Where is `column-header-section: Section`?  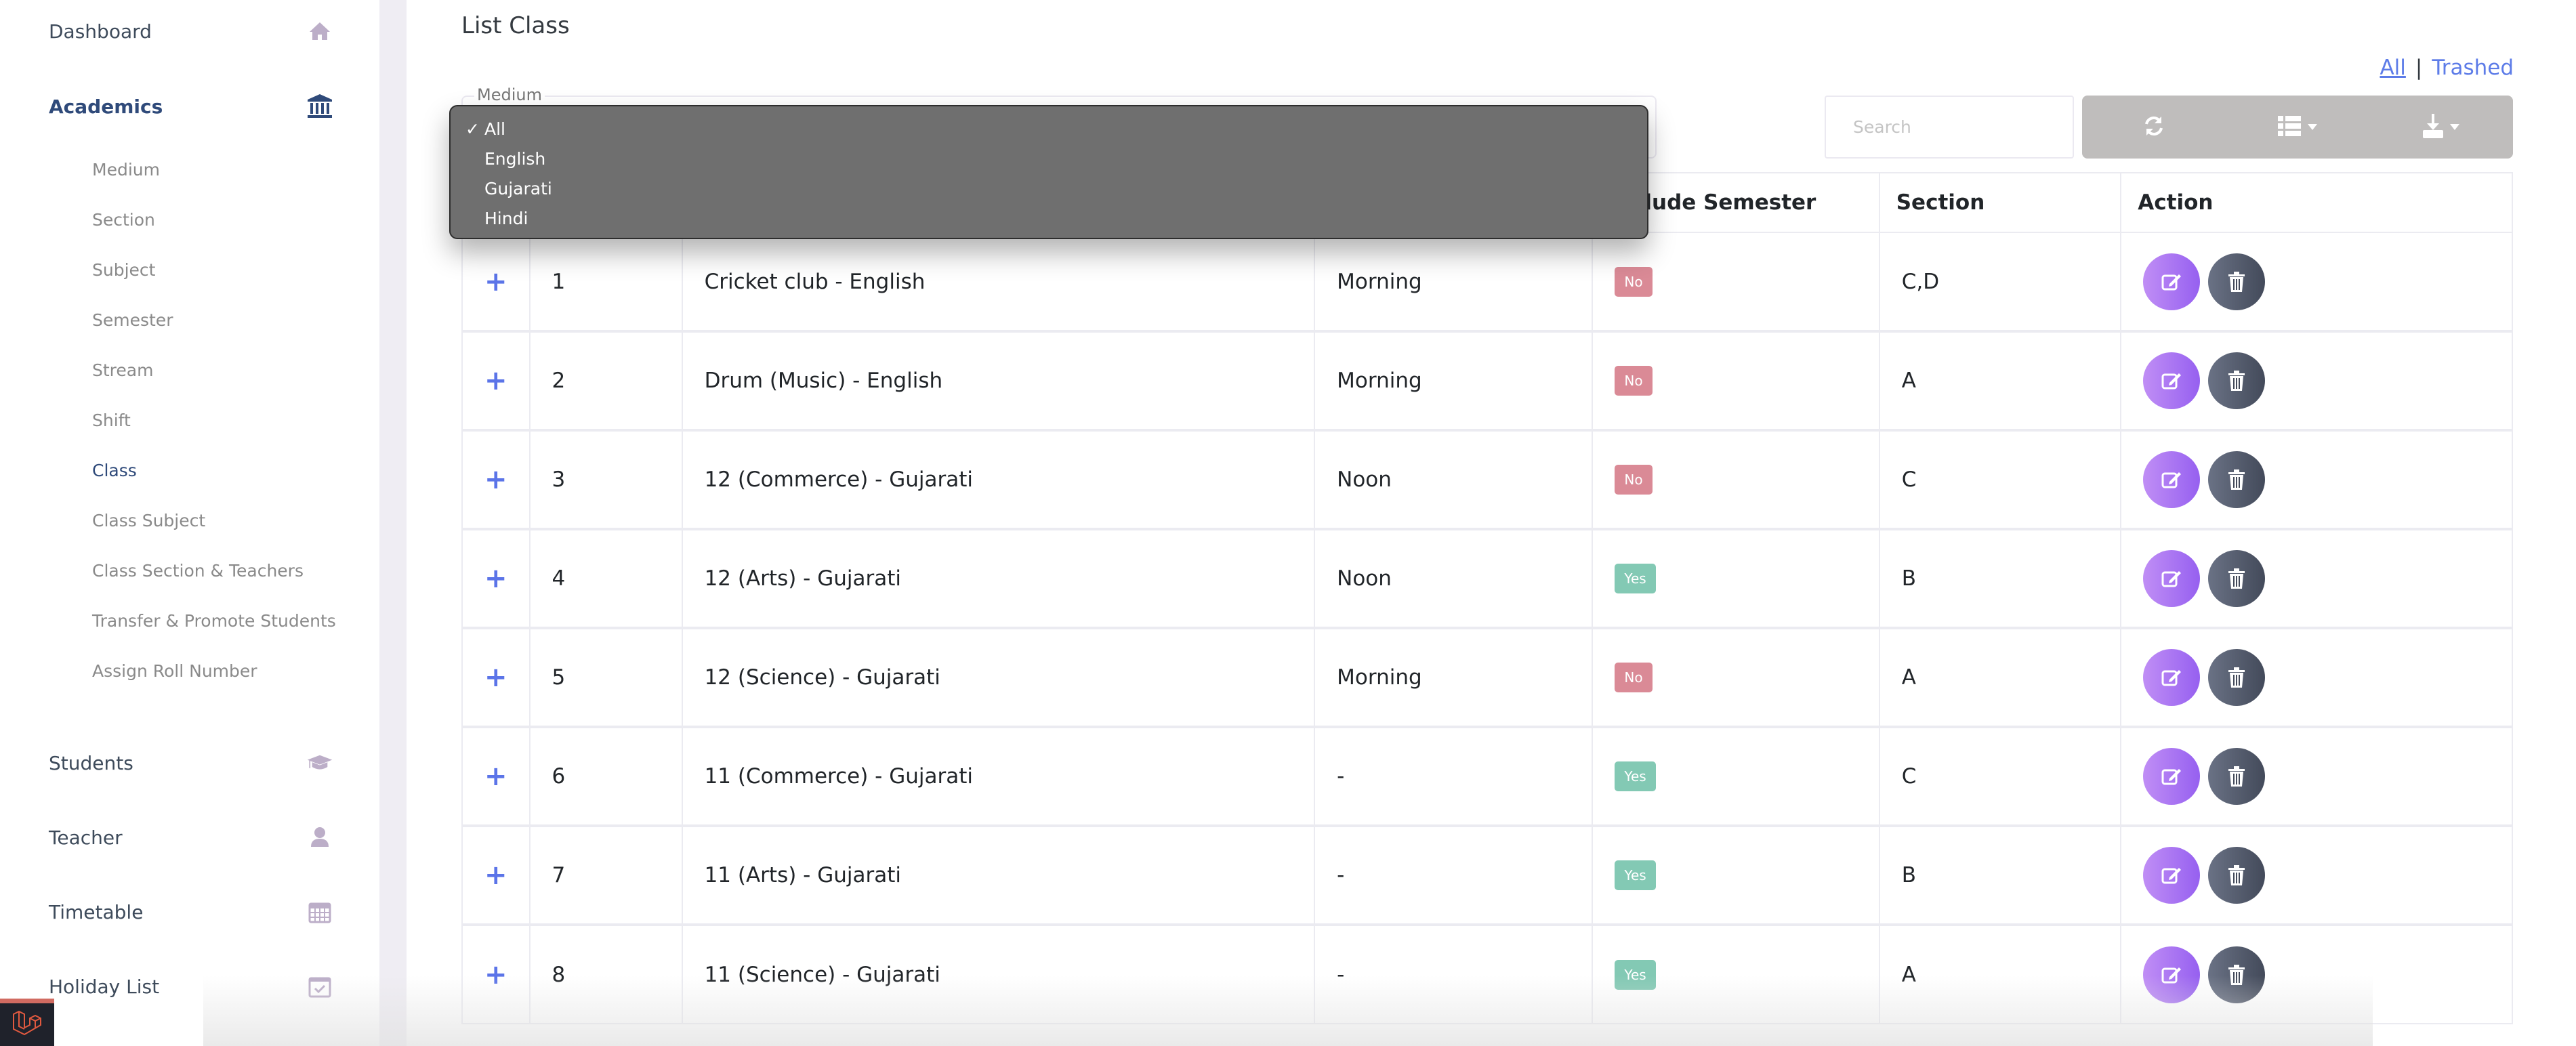 column-header-section: Section is located at coordinates (2000, 202).